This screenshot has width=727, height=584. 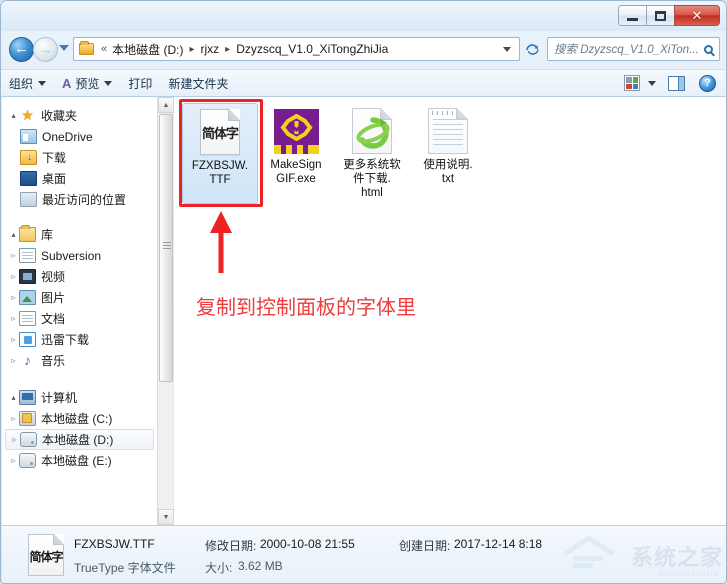 What do you see at coordinates (27, 115) in the screenshot?
I see `star-icon: ★` at bounding box center [27, 115].